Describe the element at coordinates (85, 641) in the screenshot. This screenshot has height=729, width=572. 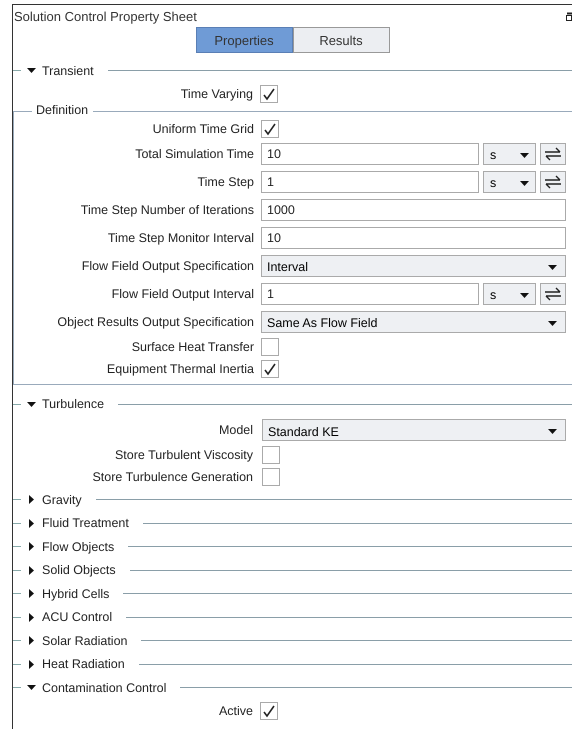
I see `section-title: Solar Radiation` at that location.